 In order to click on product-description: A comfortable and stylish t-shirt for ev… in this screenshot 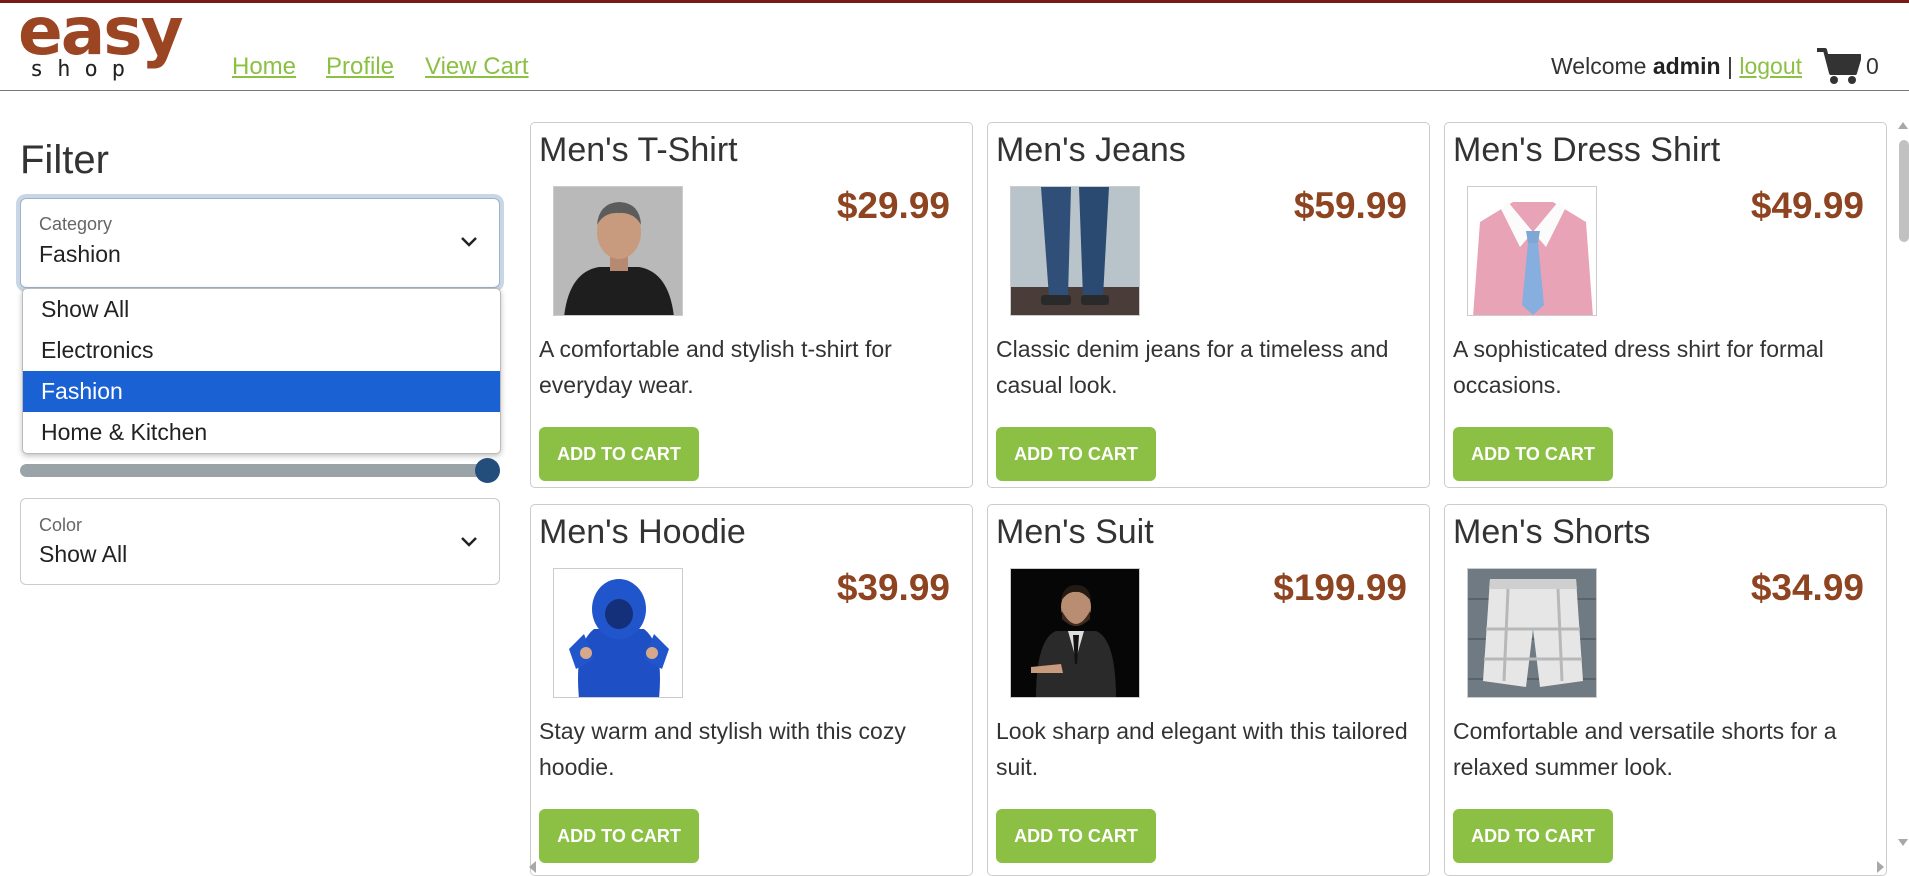, I will do `click(715, 367)`.